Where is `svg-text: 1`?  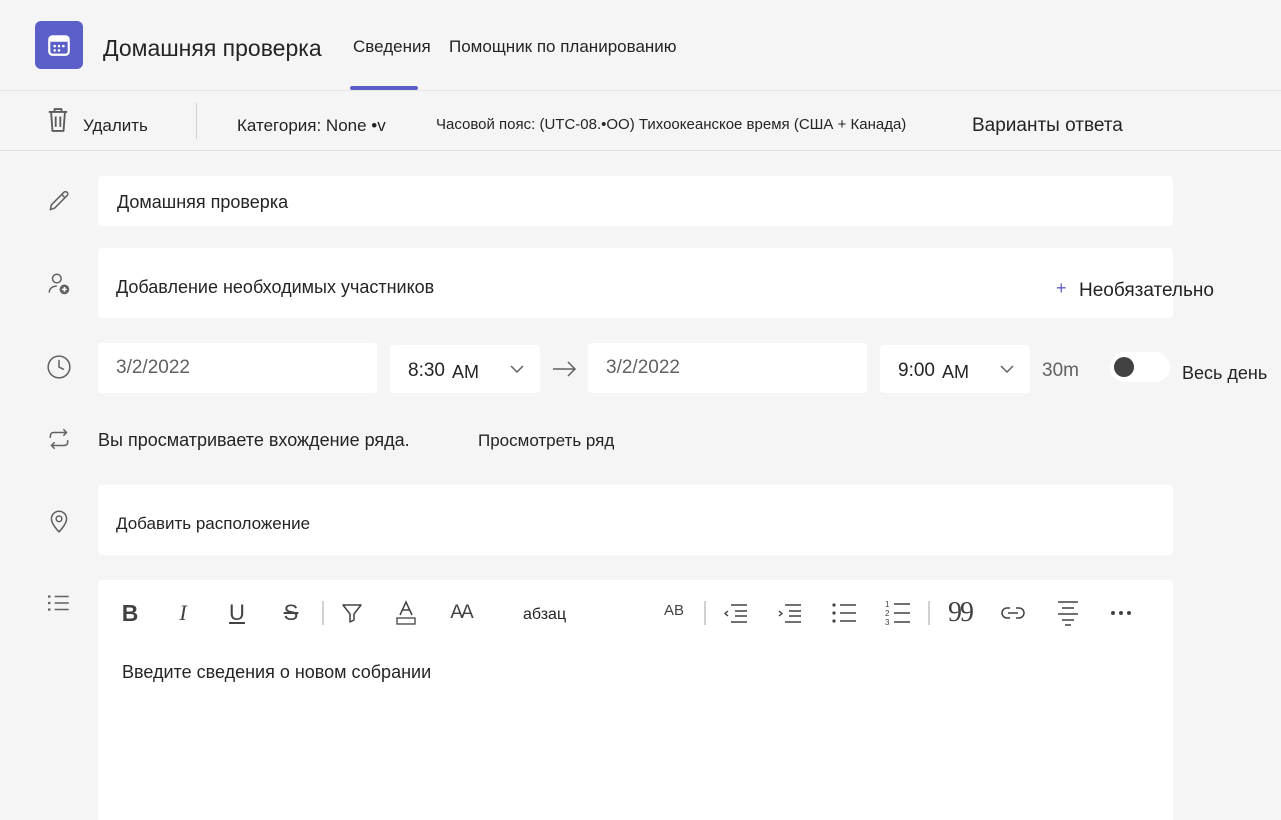
svg-text: 1 is located at coordinates (887, 604).